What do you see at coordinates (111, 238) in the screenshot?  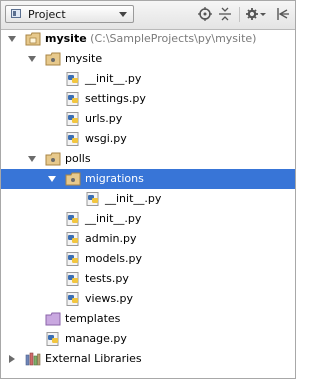 I see `tree-row-label: admin.py` at bounding box center [111, 238].